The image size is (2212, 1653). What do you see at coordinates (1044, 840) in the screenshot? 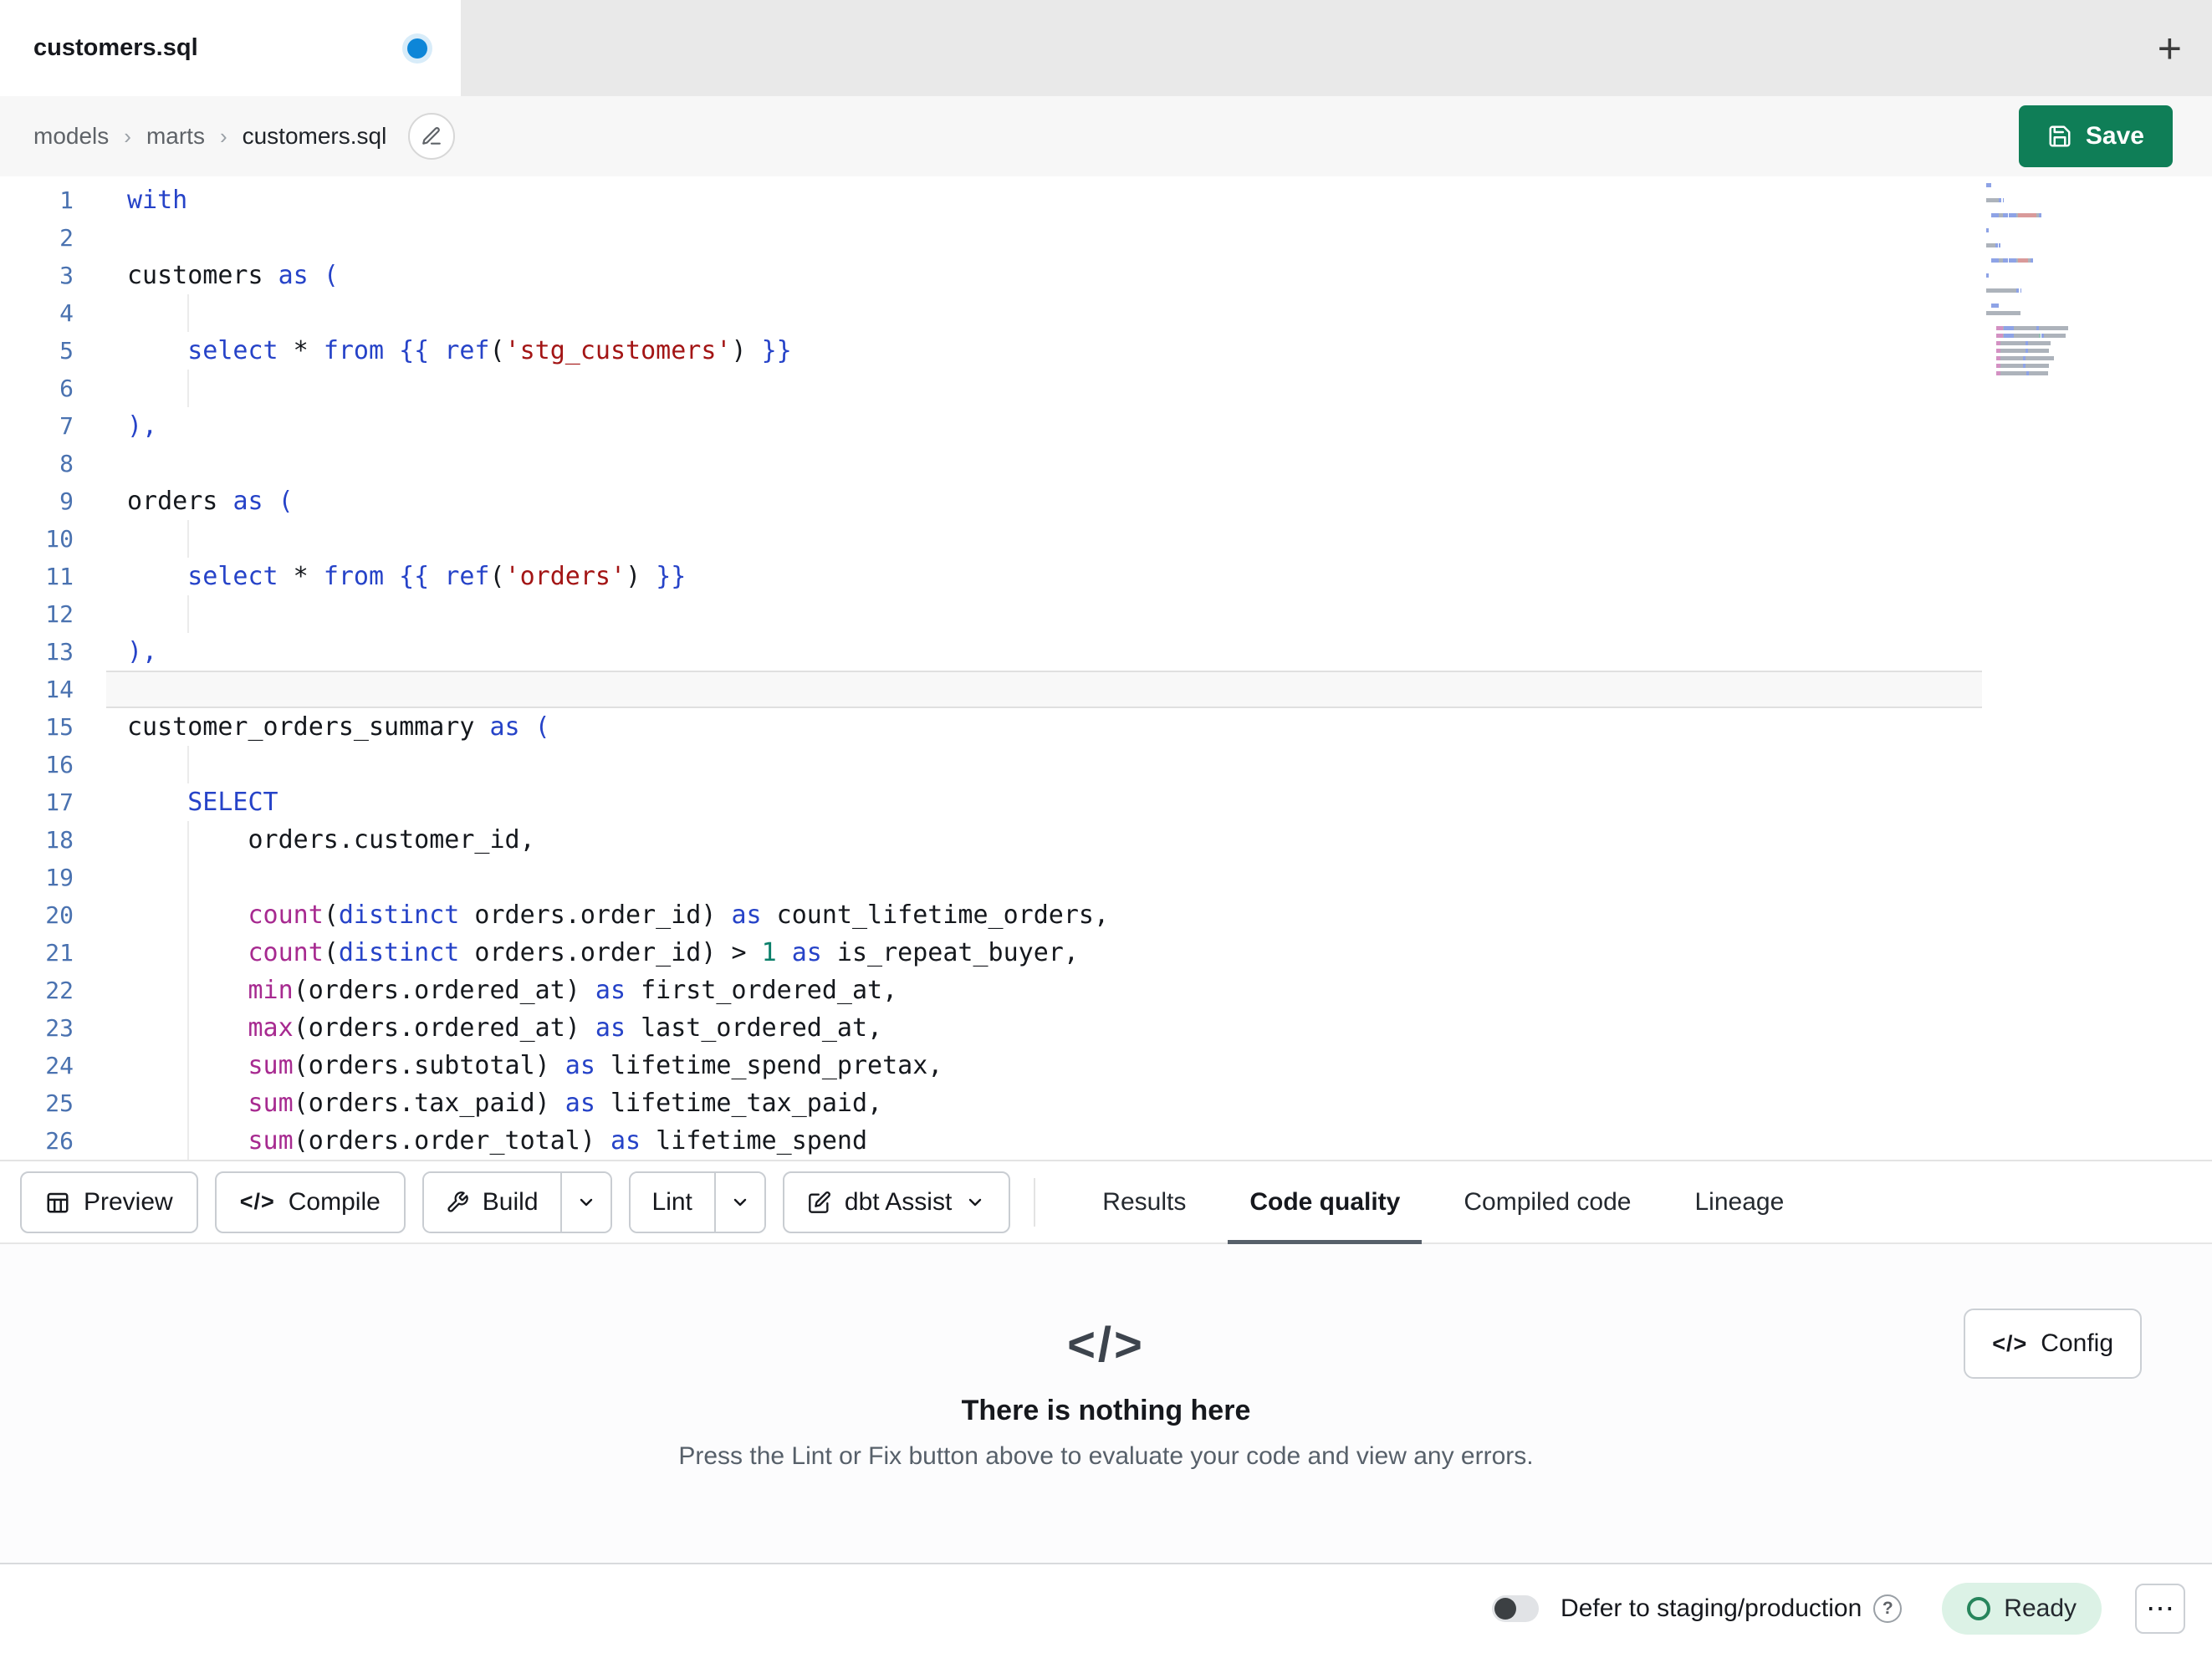
I see `code-line-18: orders.customer_id,` at bounding box center [1044, 840].